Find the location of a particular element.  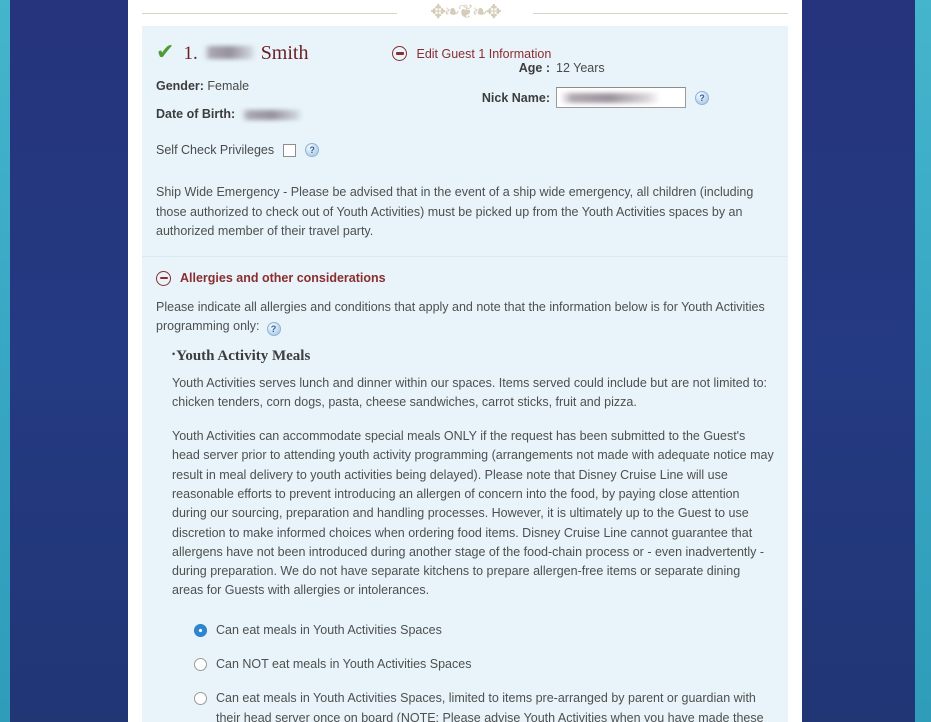

radio-option-label: Can eat meals in Youth Activities Spaces is located at coordinates (329, 629).